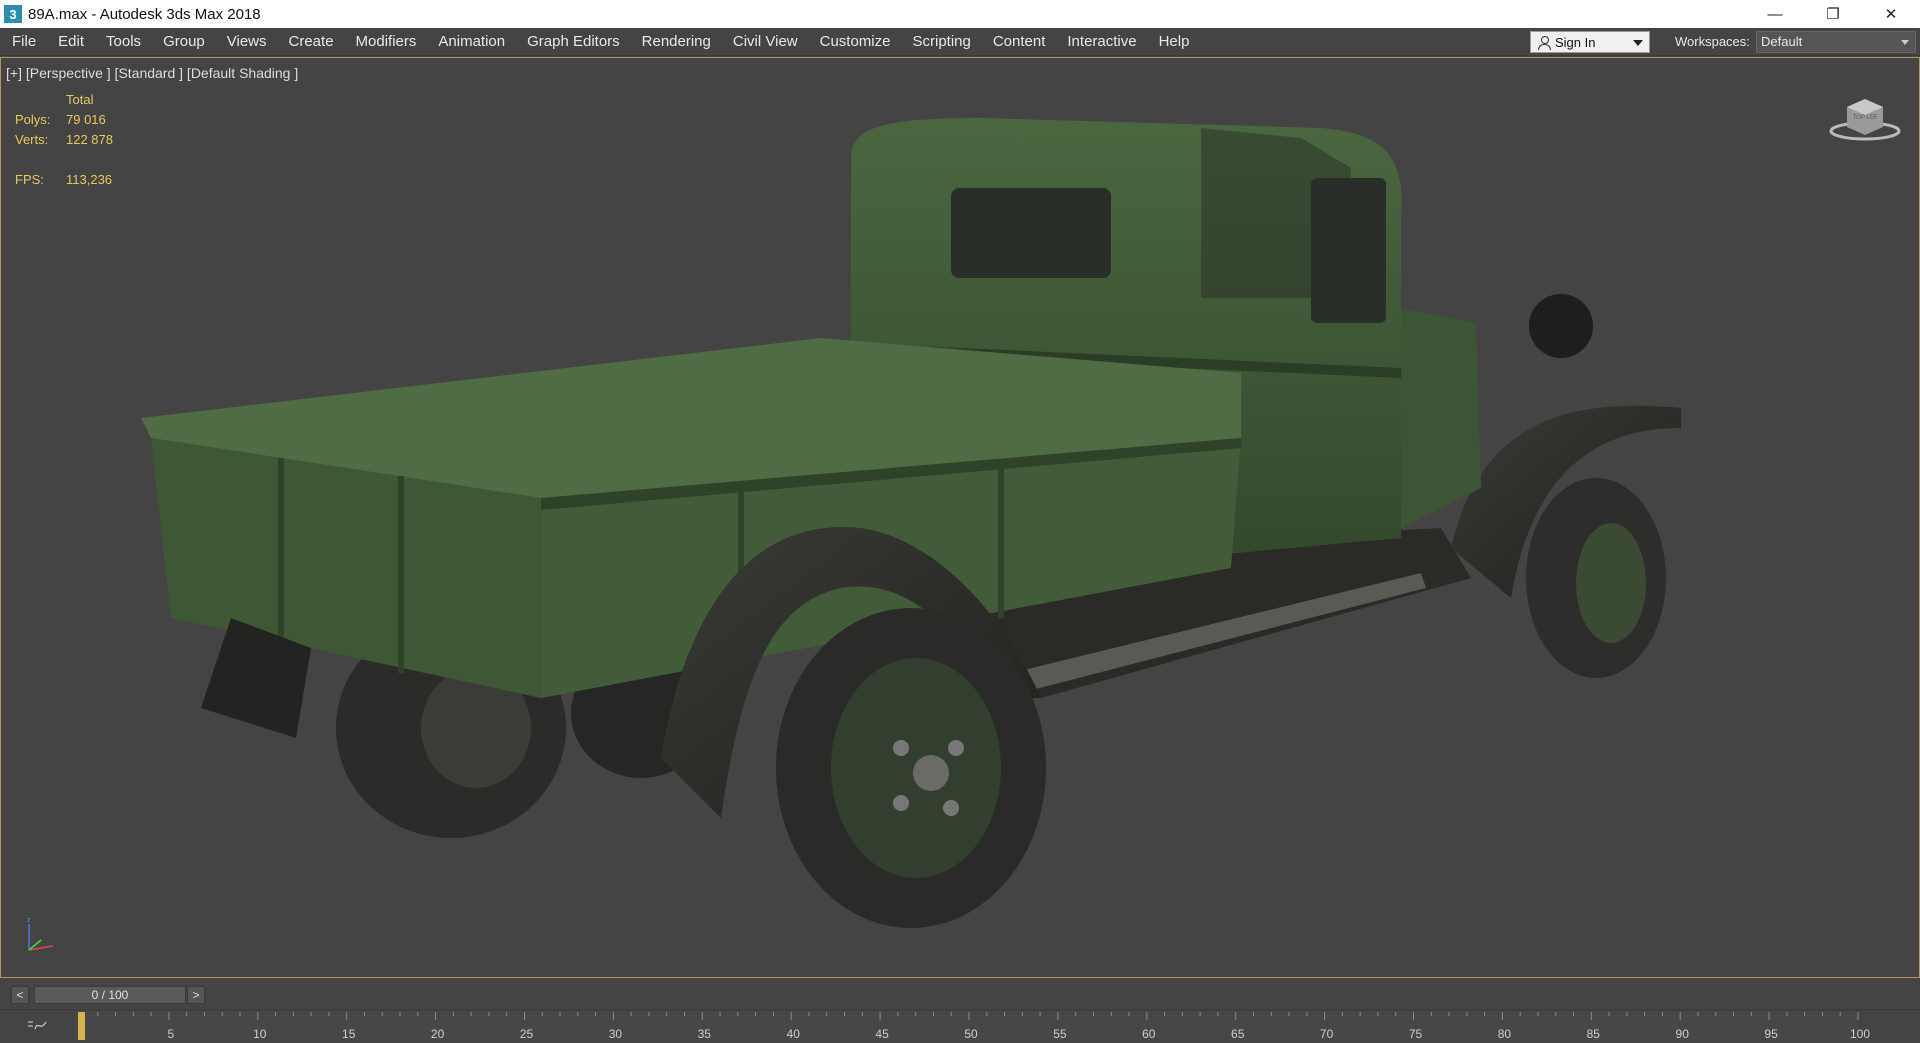 The image size is (1920, 1043). Describe the element at coordinates (32, 139) in the screenshot. I see `verts-label: Verts:` at that location.